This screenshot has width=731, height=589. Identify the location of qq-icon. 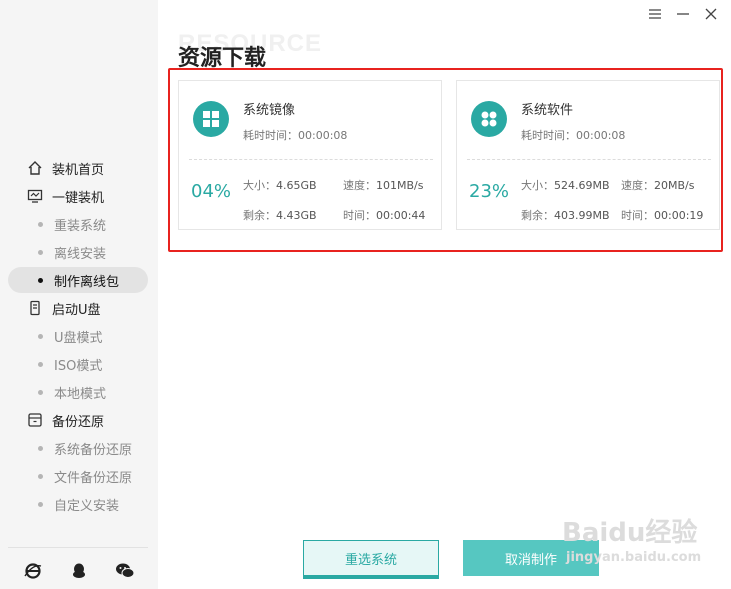
(79, 571).